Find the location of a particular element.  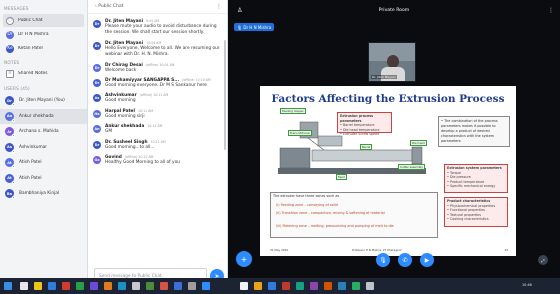

actions-button: + is located at coordinates (244, 259).